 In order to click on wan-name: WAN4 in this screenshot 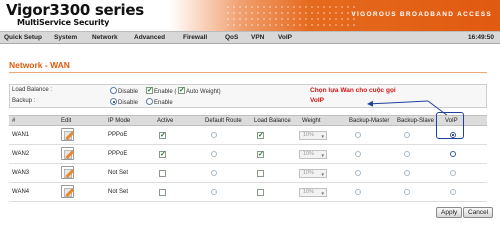, I will do `click(21, 192)`.